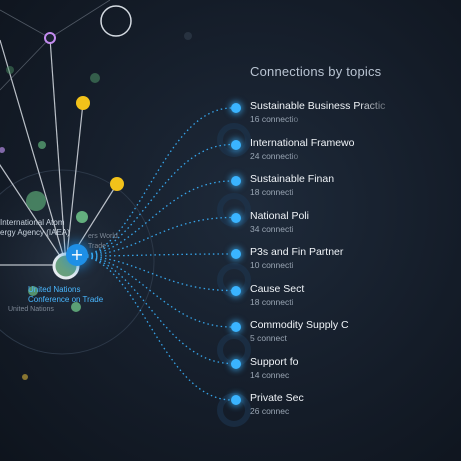 The width and height of the screenshot is (461, 461). I want to click on node-faint-top, so click(188, 36).